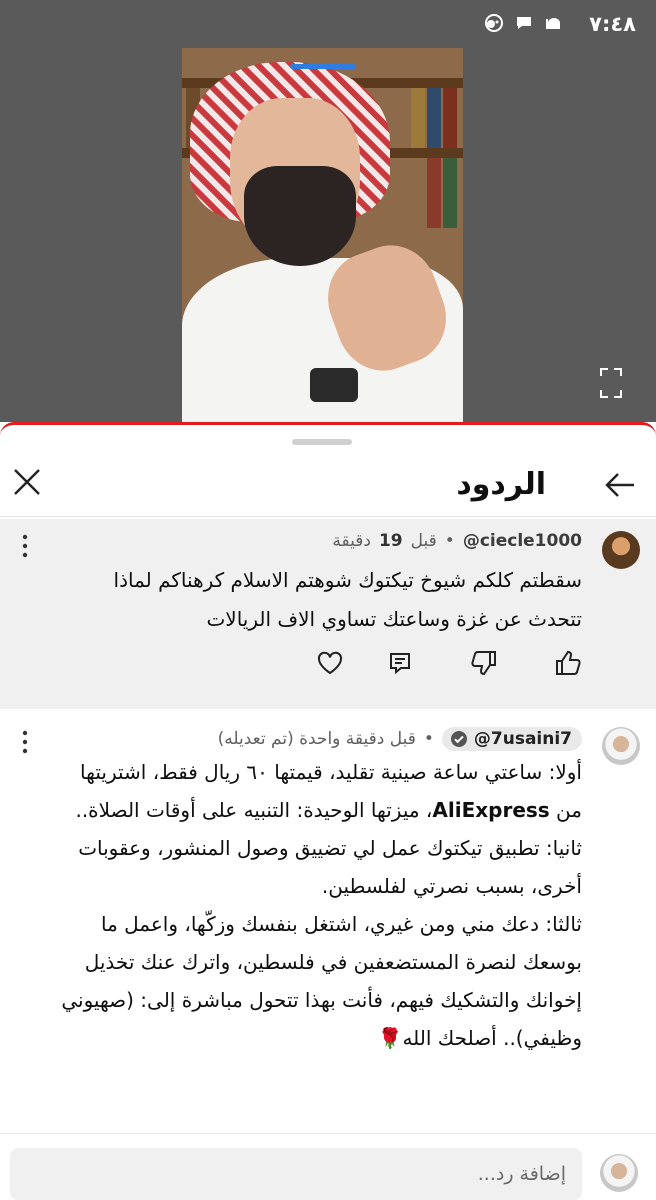 Image resolution: width=656 pixels, height=1200 pixels. I want to click on status-bar: ٧:٤٨, so click(328, 23).